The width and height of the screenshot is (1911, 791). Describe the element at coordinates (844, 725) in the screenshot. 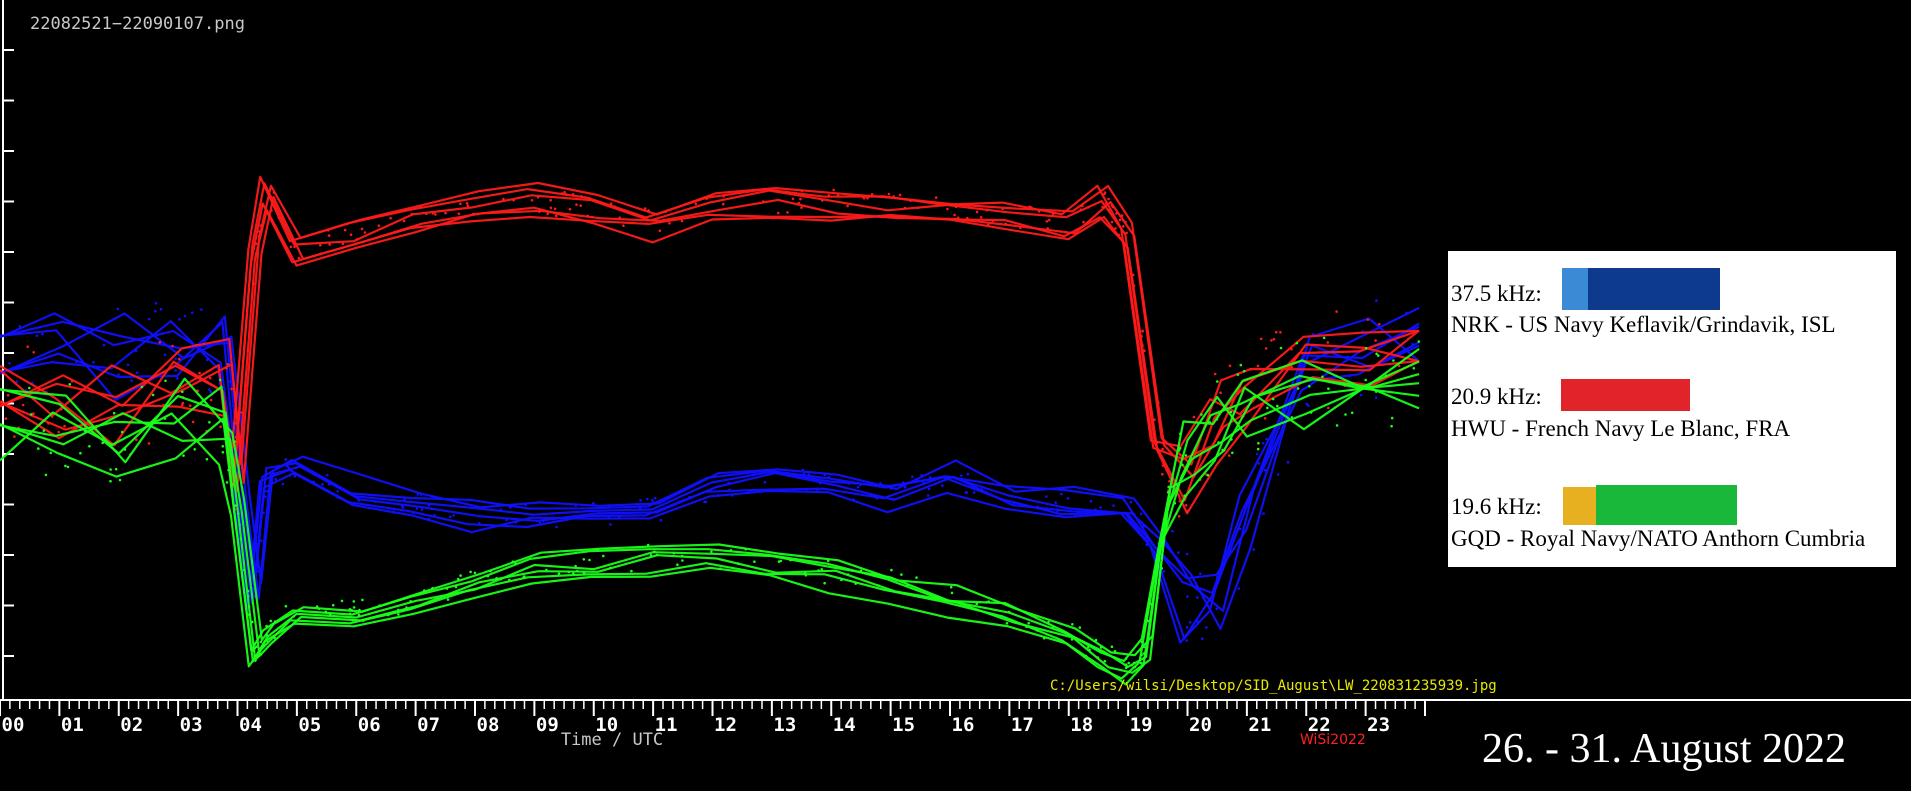

I see `x-tick-label: 14` at that location.